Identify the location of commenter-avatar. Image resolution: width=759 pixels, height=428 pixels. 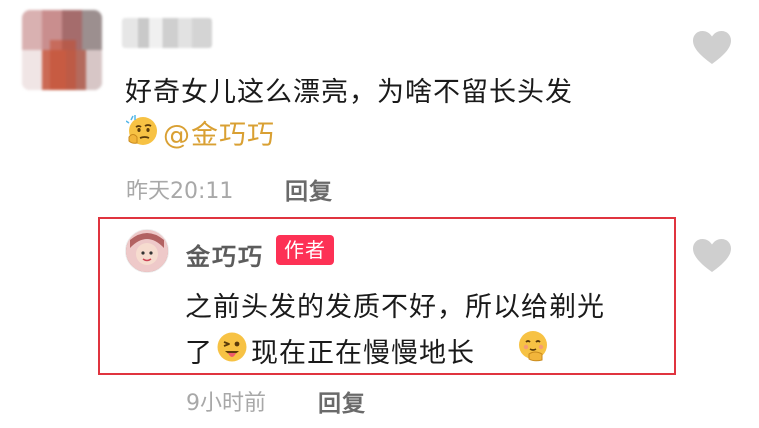
(62, 50).